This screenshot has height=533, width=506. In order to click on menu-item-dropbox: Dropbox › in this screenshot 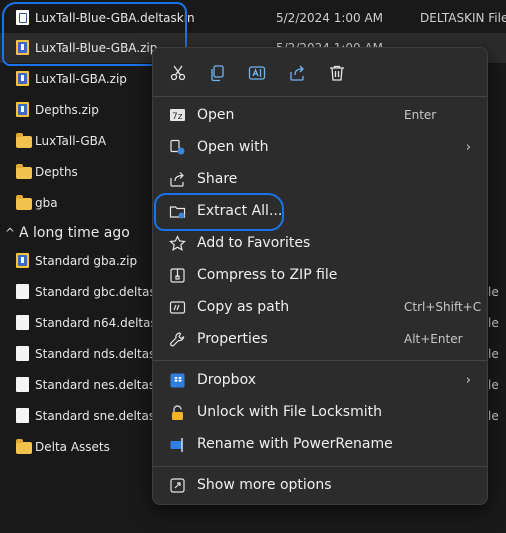, I will do `click(320, 380)`.